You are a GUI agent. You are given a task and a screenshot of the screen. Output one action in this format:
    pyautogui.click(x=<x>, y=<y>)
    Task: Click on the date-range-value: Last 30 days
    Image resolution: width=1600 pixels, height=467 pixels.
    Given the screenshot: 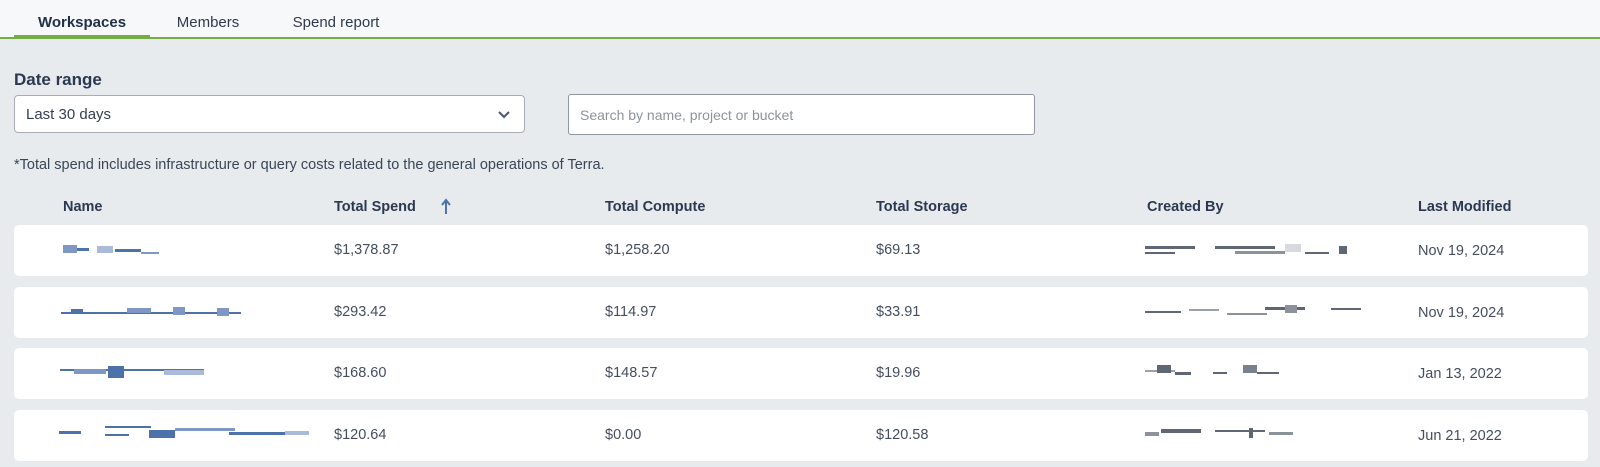 What is the action you would take?
    pyautogui.click(x=69, y=114)
    